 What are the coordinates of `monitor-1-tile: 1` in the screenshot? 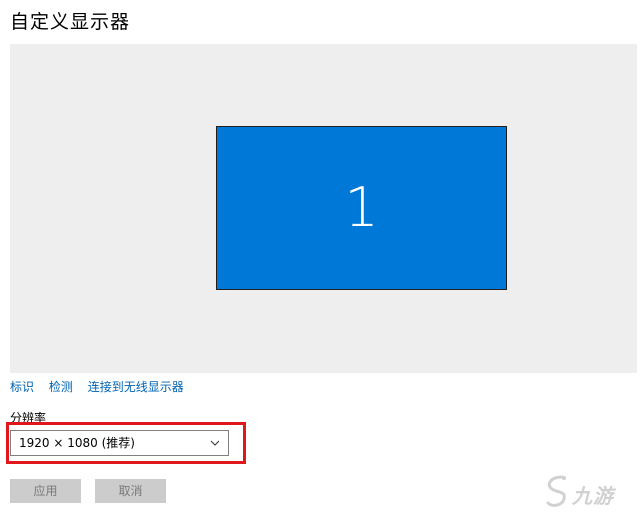 It's located at (361, 208).